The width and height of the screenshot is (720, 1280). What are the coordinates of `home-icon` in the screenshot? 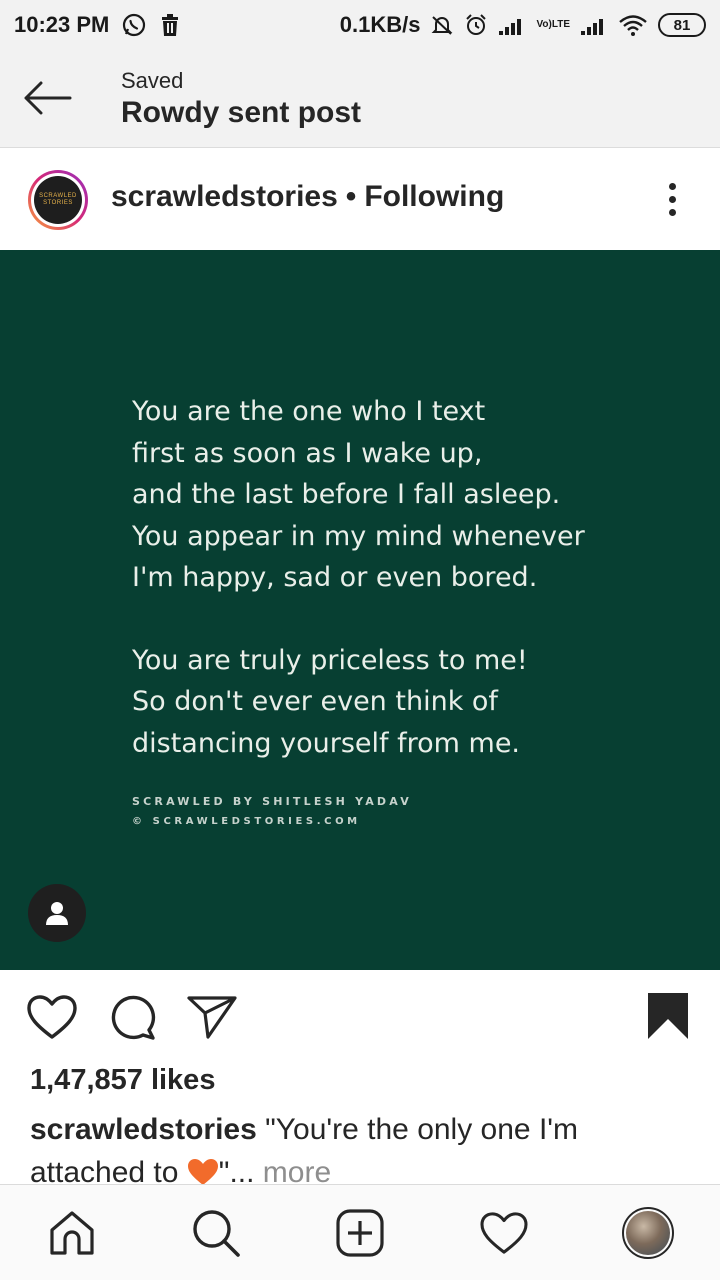 It's located at (72, 1233).